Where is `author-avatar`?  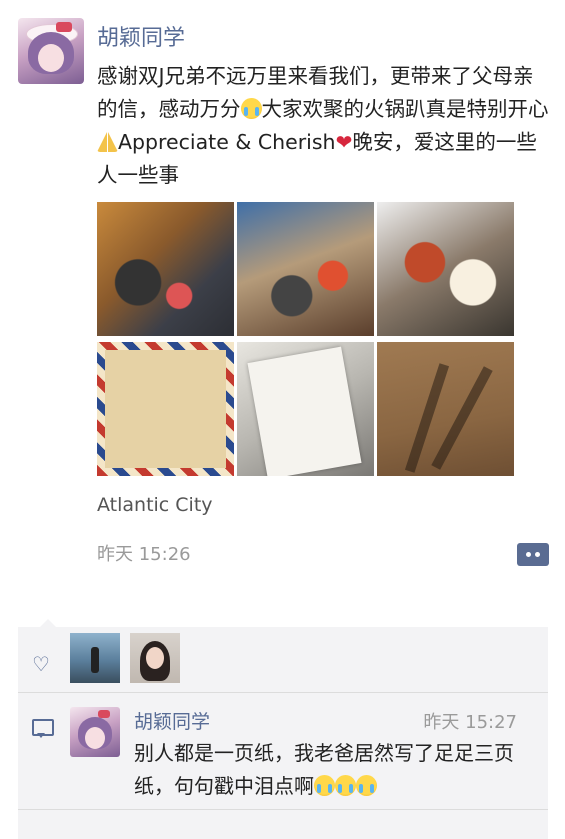 author-avatar is located at coordinates (51, 51).